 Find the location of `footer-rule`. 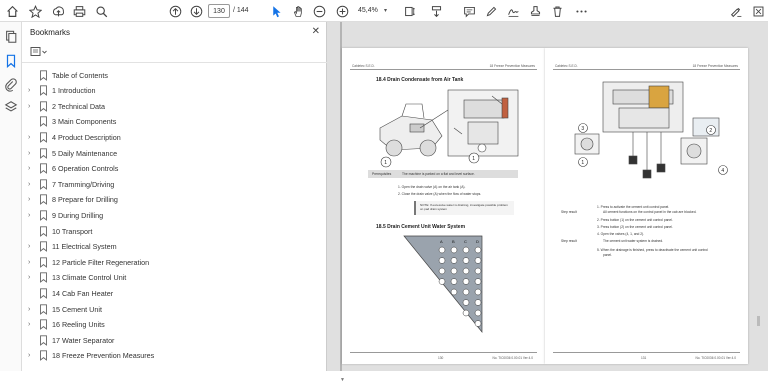

footer-rule is located at coordinates (646, 352).